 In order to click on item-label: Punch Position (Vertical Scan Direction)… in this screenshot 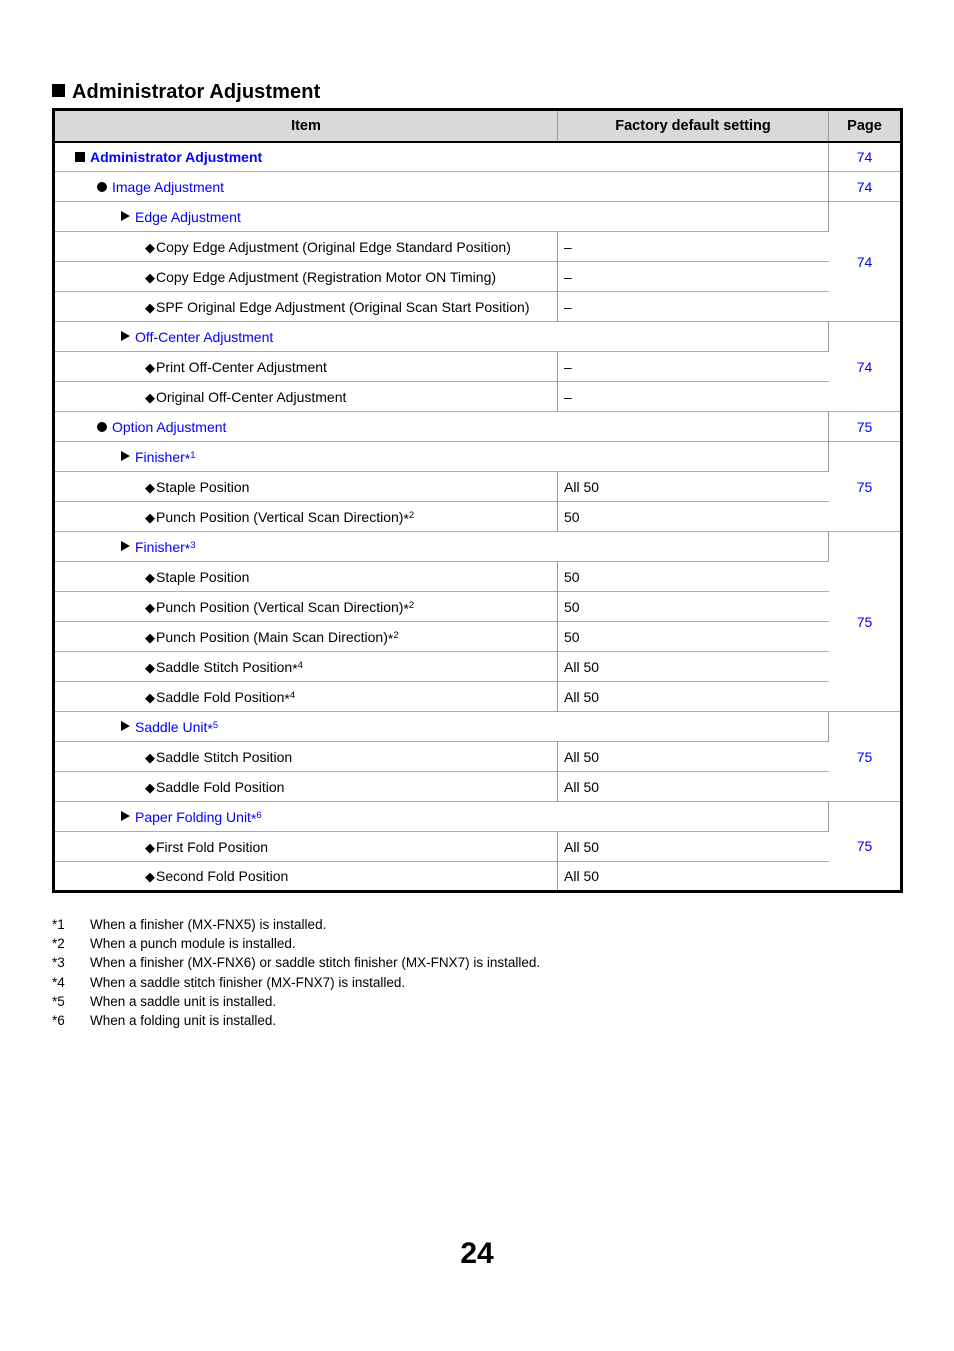, I will do `click(285, 517)`.